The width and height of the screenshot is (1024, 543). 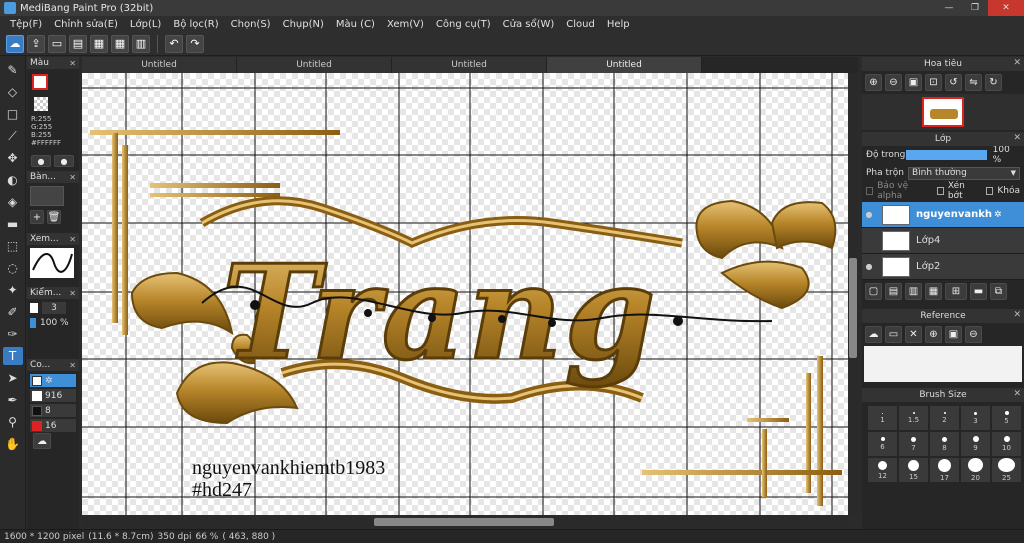 What do you see at coordinates (78, 43) in the screenshot?
I see `panel-icon: ▤` at bounding box center [78, 43].